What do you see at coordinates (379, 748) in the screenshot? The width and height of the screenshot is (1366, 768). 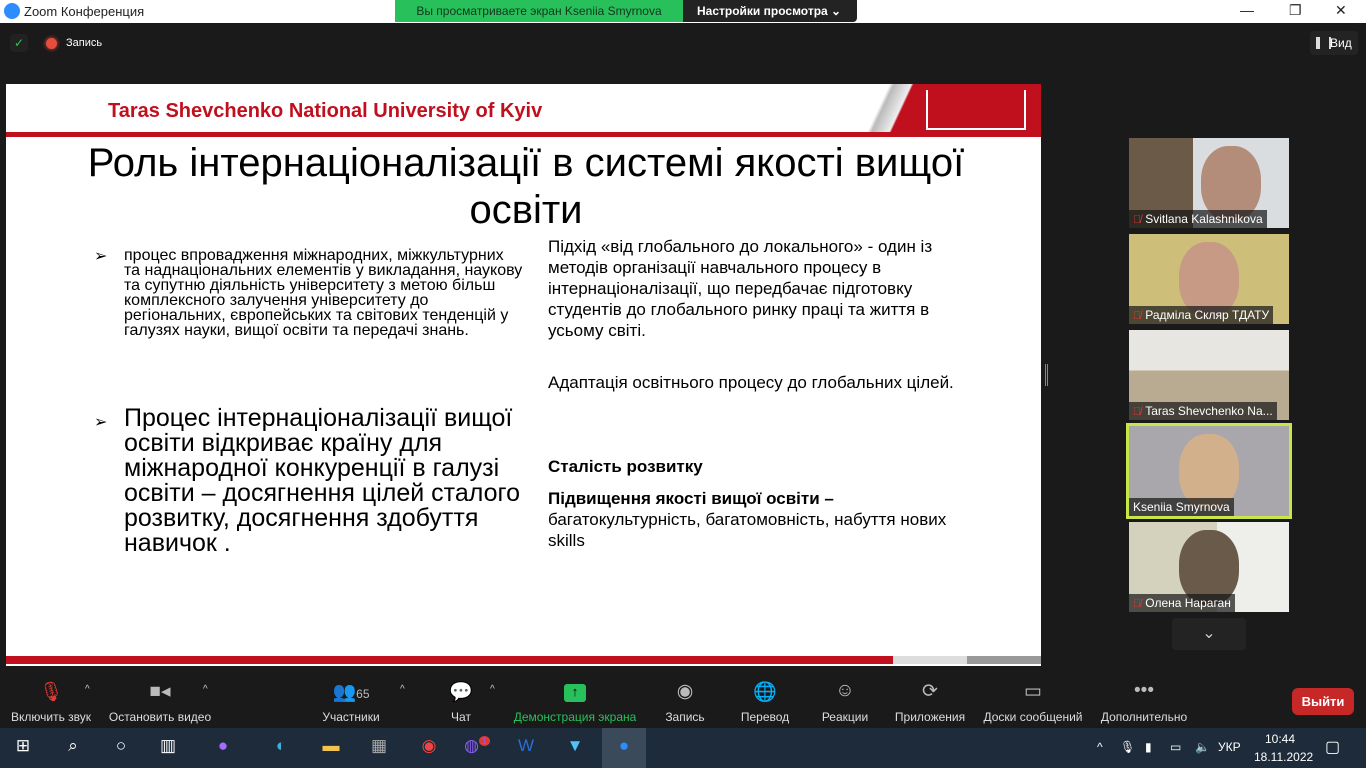 I see `calculator-icon: ▦` at bounding box center [379, 748].